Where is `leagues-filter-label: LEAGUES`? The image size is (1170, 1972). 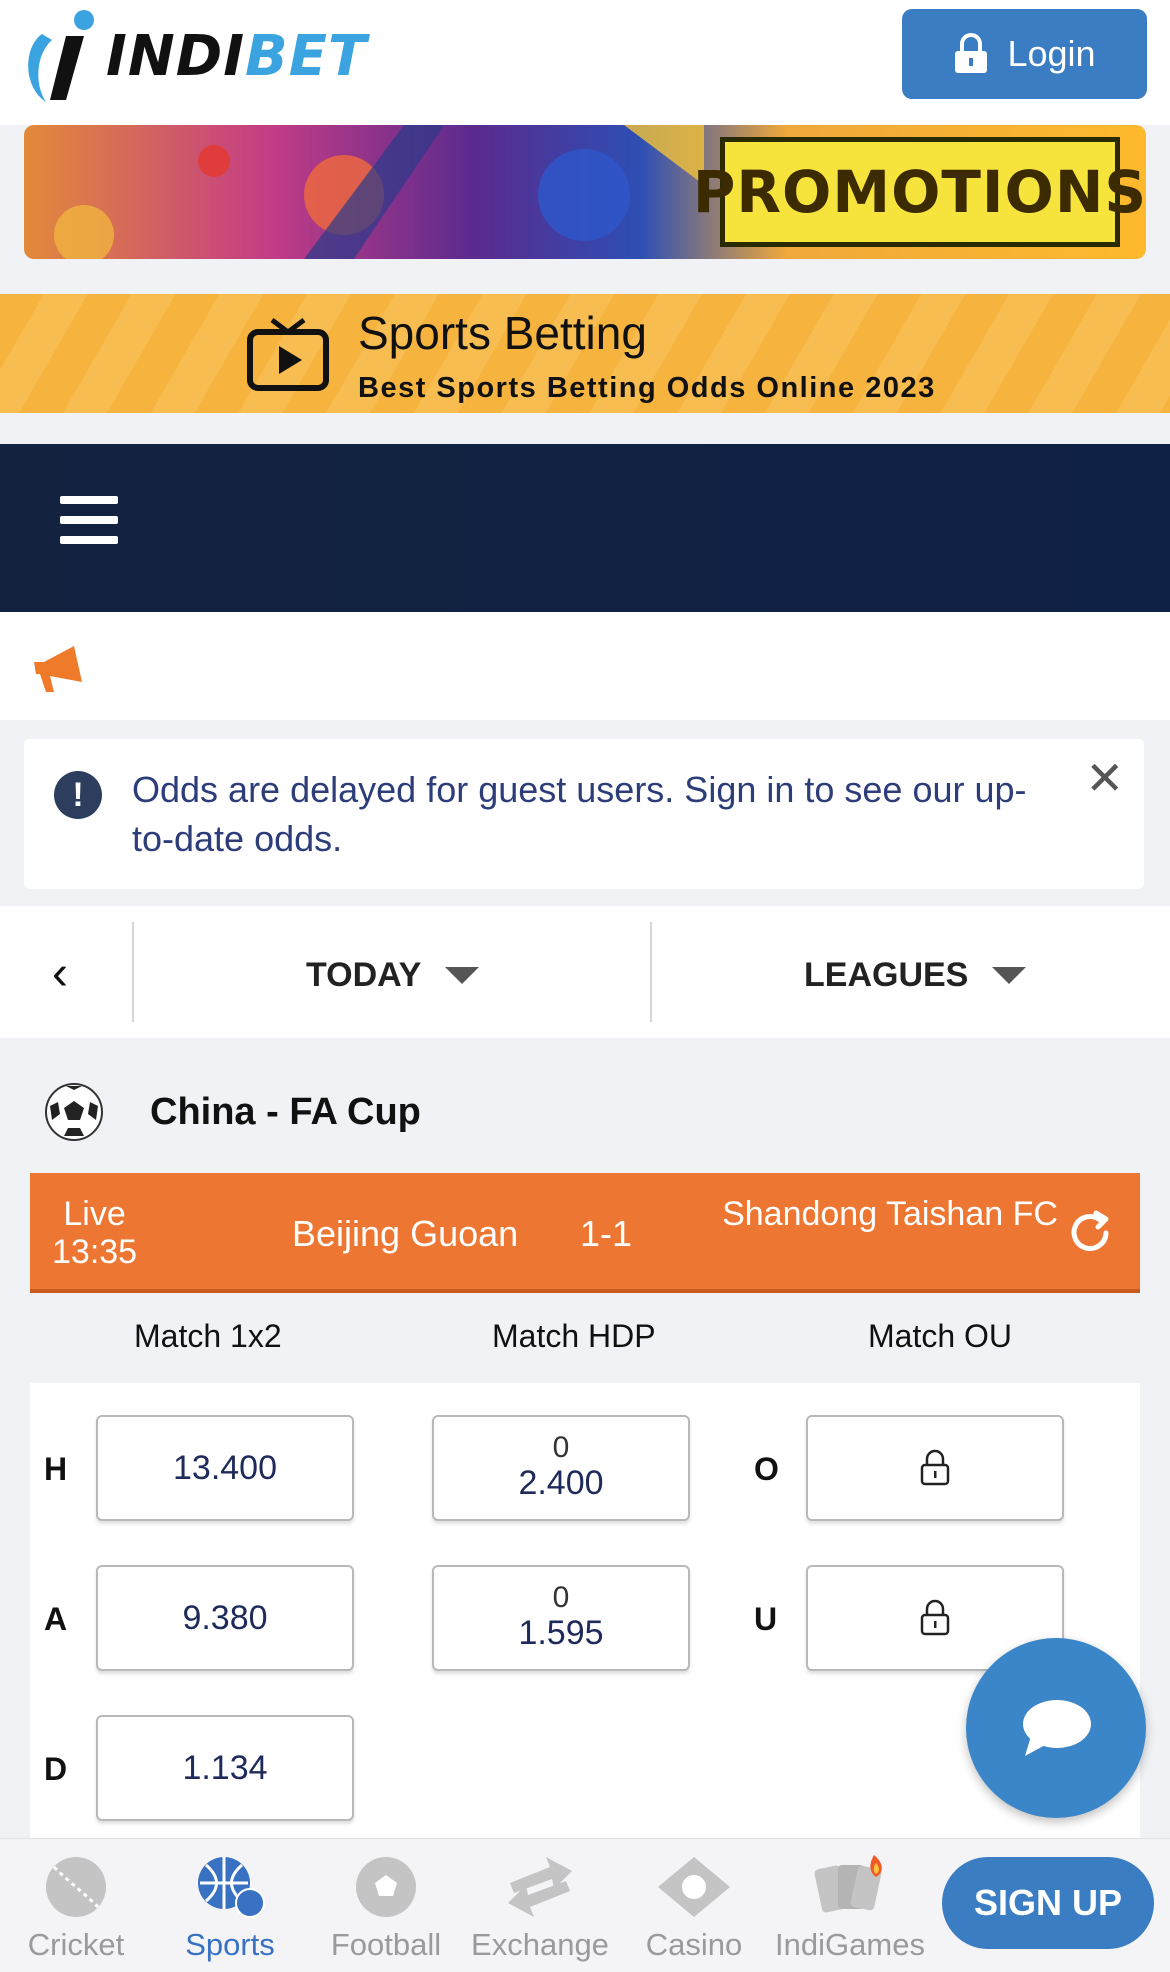
leagues-filter-label: LEAGUES is located at coordinates (886, 975).